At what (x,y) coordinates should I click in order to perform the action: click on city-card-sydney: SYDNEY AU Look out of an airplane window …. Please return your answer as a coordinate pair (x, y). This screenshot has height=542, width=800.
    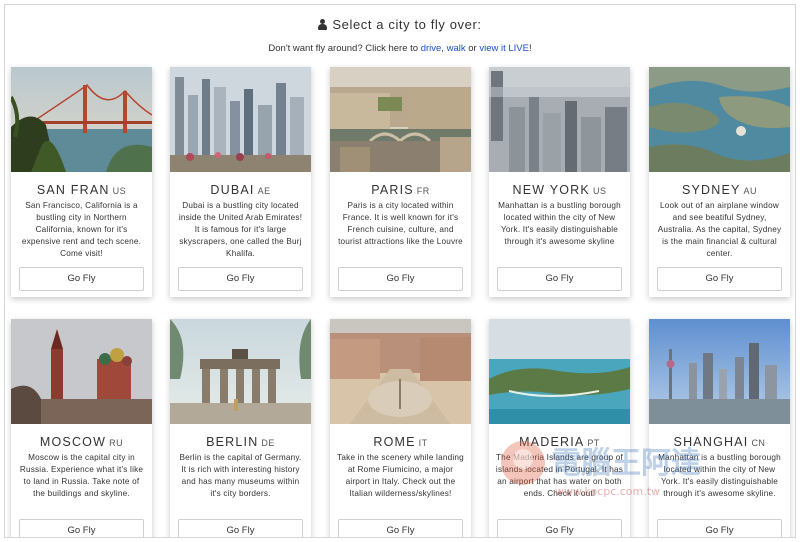
    Looking at the image, I should click on (719, 182).